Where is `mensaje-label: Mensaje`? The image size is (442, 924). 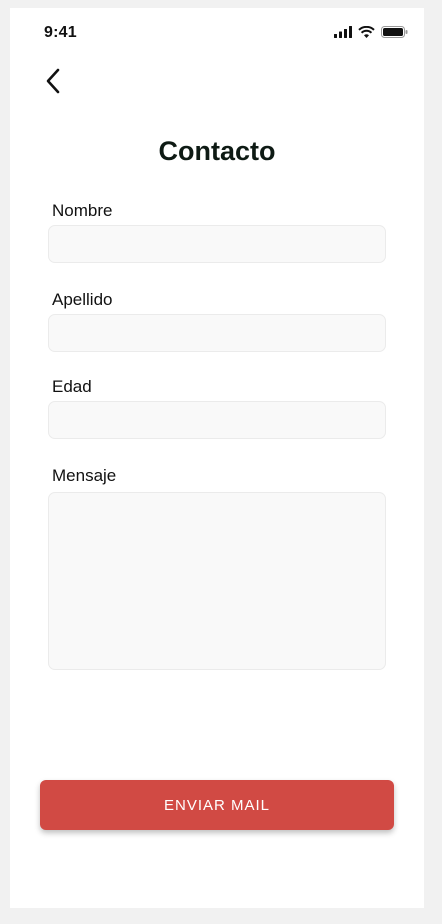
mensaje-label: Mensaje is located at coordinates (84, 475).